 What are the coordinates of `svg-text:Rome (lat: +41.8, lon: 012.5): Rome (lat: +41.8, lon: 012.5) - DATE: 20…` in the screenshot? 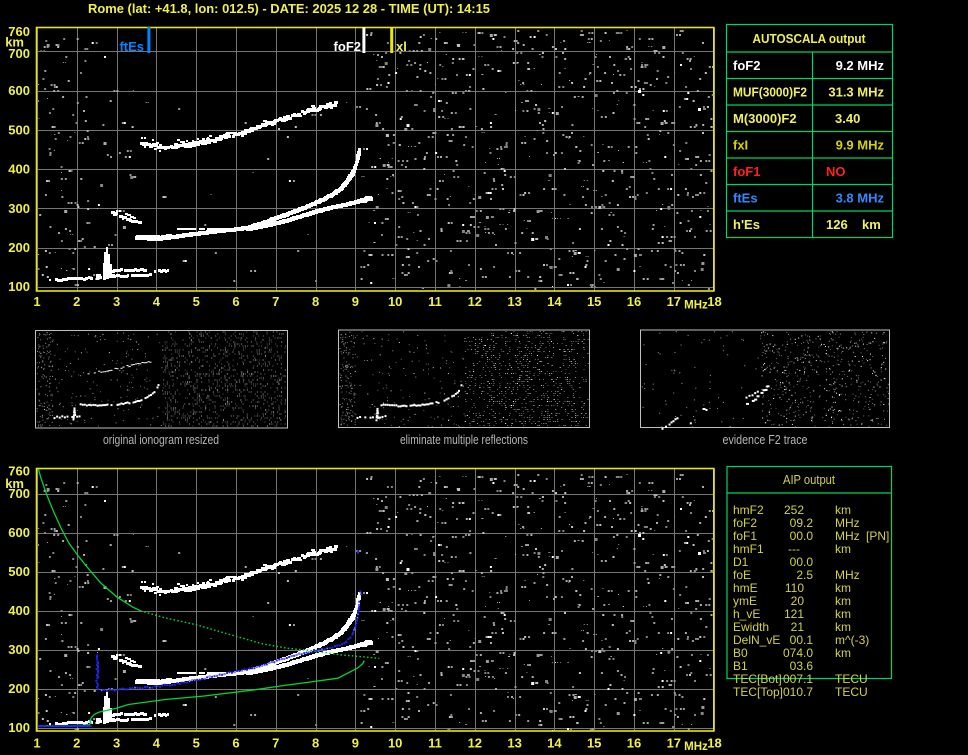 It's located at (289, 8).